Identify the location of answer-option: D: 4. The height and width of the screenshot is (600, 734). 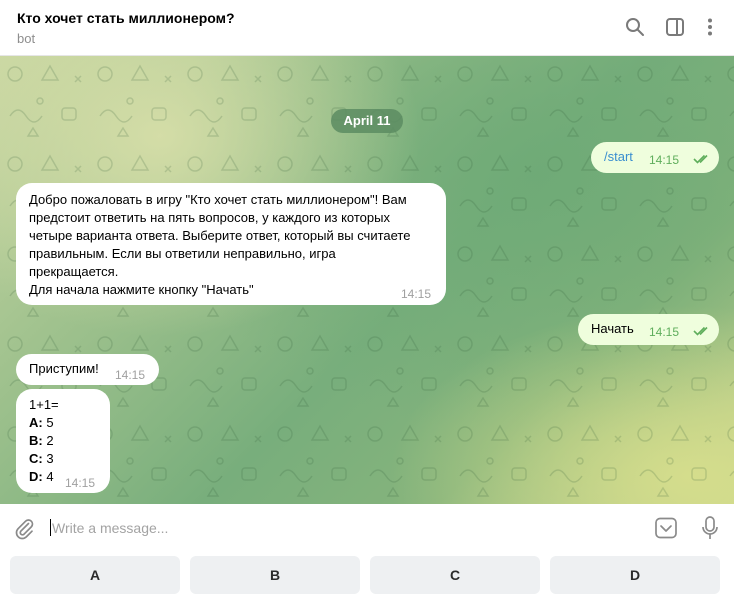
(41, 477).